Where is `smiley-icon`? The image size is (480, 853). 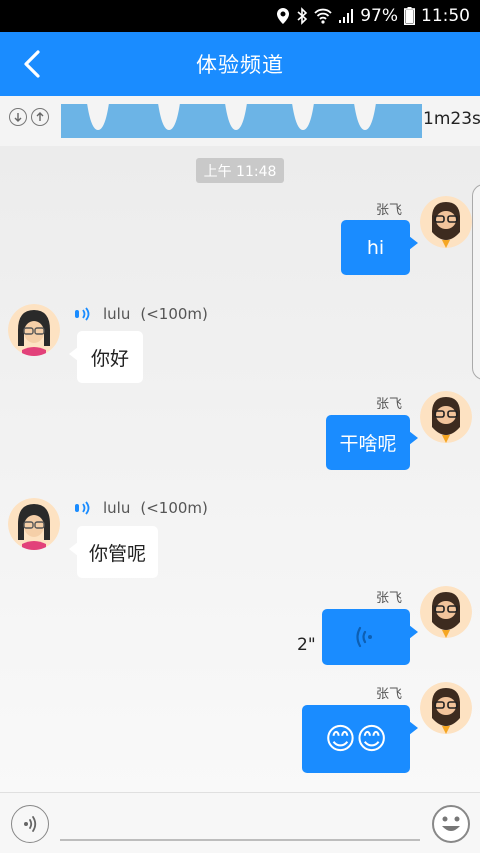
smiley-icon is located at coordinates (451, 824).